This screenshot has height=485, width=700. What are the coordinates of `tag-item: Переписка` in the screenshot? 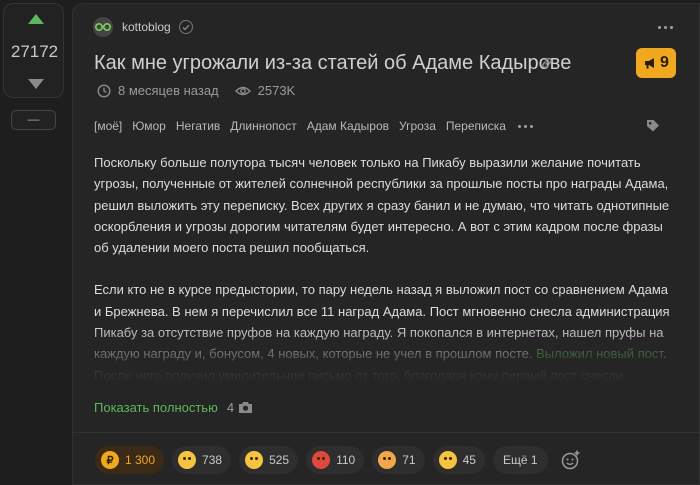 It's located at (476, 126).